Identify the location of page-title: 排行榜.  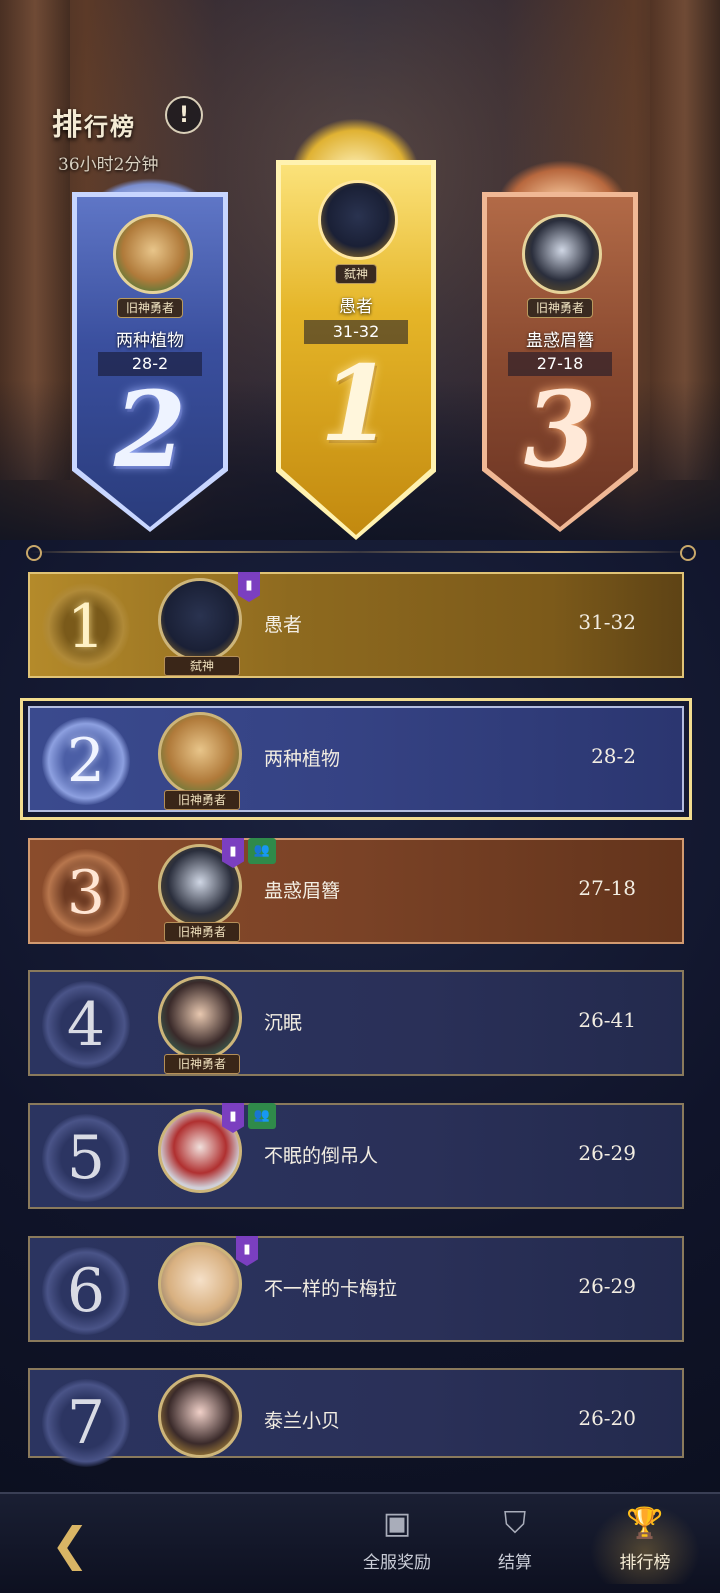
(94, 125).